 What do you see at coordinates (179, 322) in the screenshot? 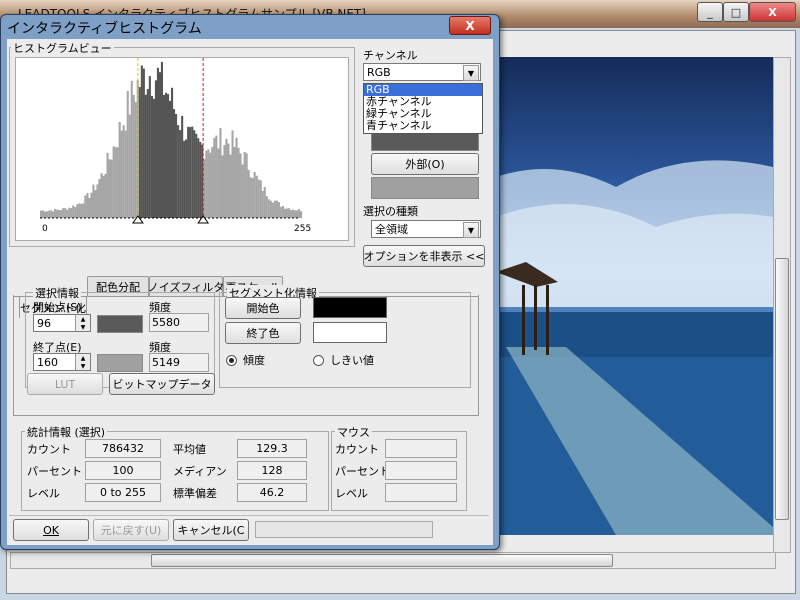
I see `start-frequency-value: 5580` at bounding box center [179, 322].